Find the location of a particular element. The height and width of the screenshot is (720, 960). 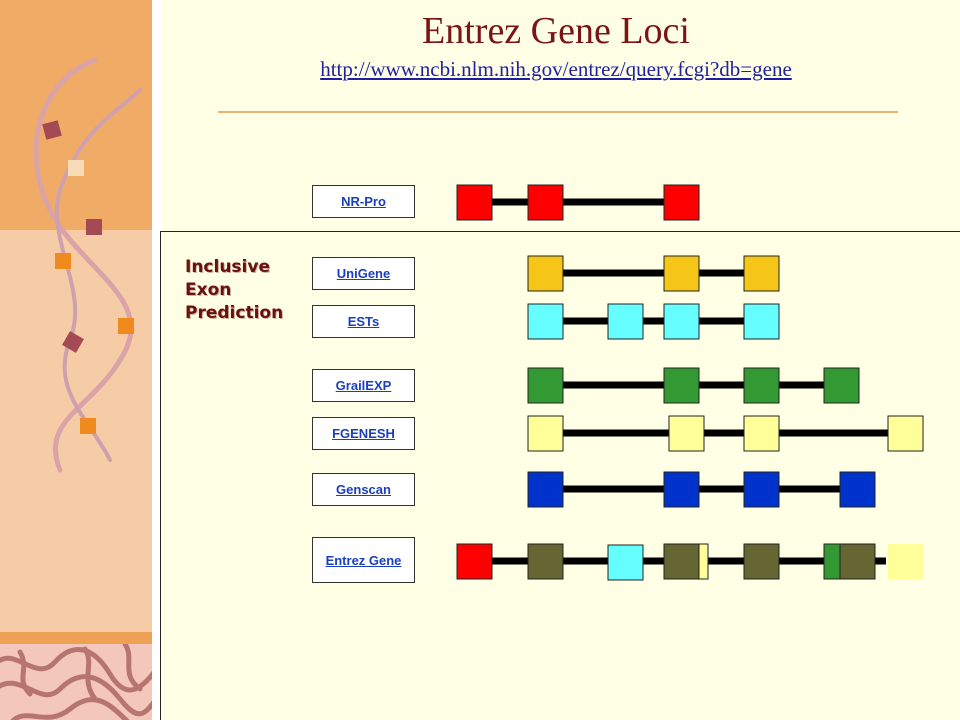

entrez-gene-exon-nr-pro is located at coordinates (474, 561).